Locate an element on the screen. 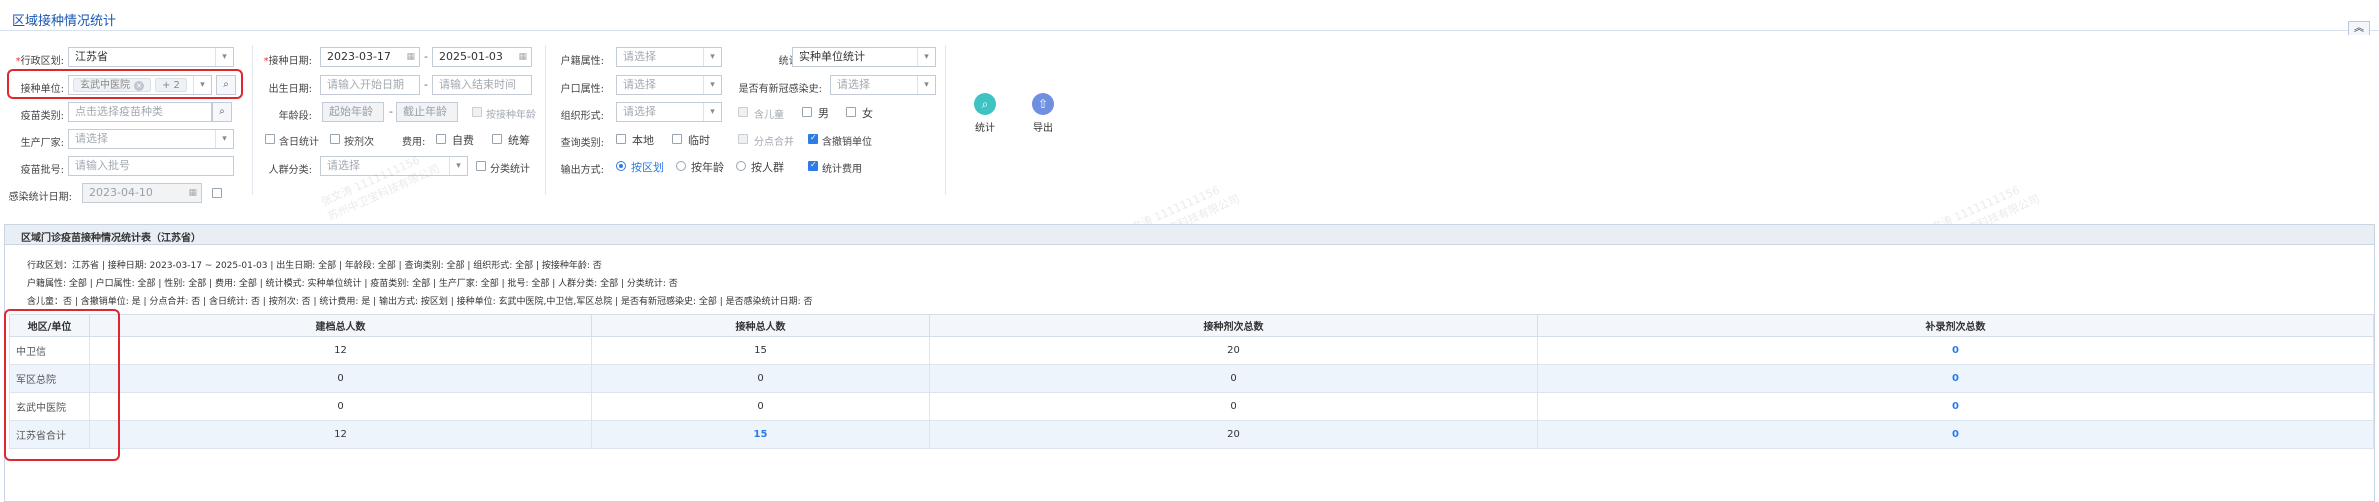 Image resolution: width=2379 pixels, height=502 pixels. crowd-label: 人群分类: is located at coordinates (290, 170).